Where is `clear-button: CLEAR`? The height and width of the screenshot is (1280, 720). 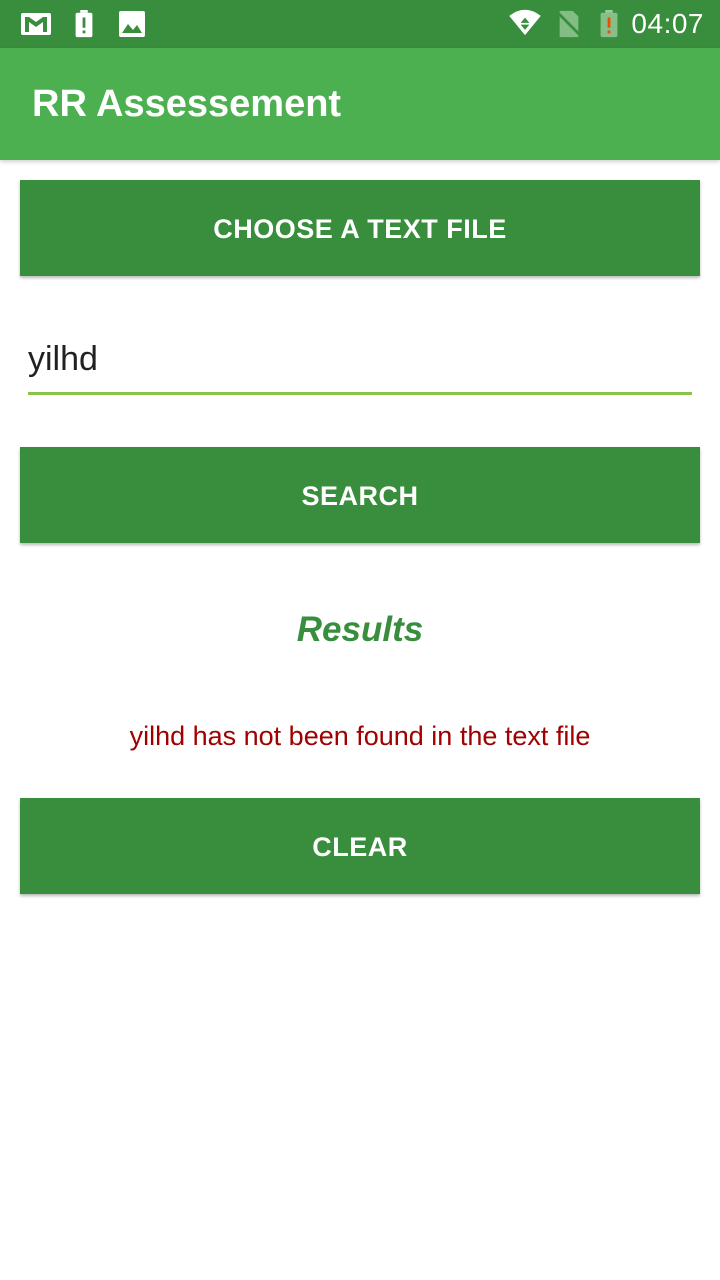 clear-button: CLEAR is located at coordinates (360, 846).